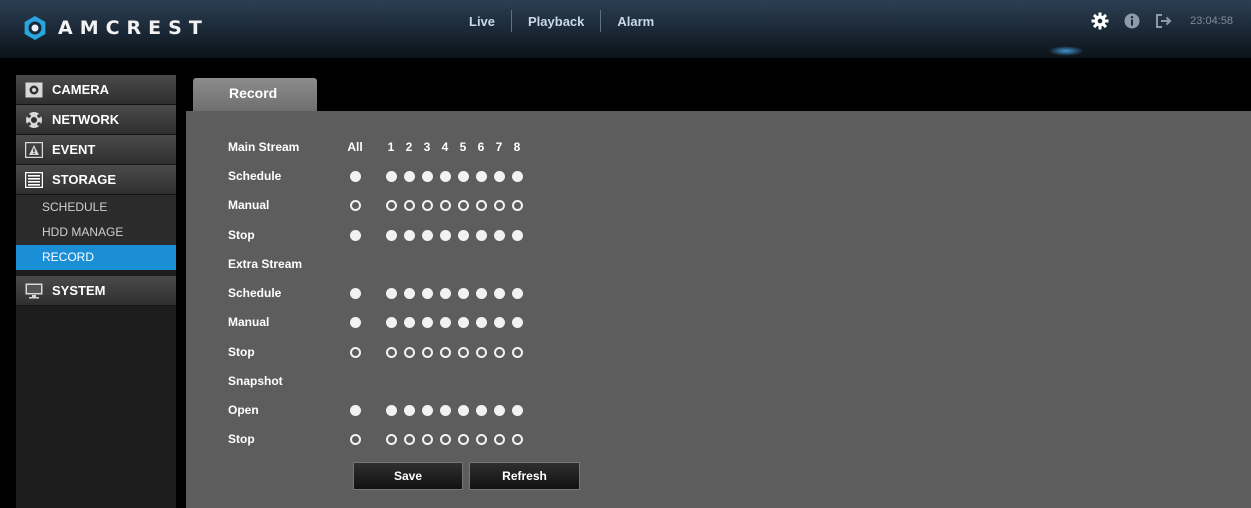 Image resolution: width=1251 pixels, height=508 pixels. What do you see at coordinates (1100, 21) in the screenshot?
I see `gear-icon` at bounding box center [1100, 21].